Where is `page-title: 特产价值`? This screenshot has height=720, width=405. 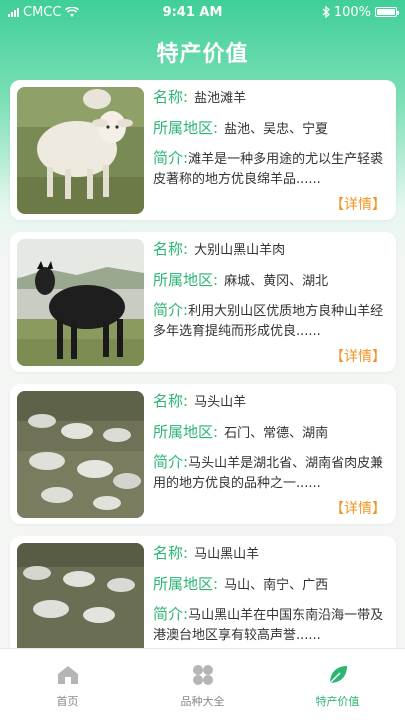
page-title: 特产价值 is located at coordinates (202, 54).